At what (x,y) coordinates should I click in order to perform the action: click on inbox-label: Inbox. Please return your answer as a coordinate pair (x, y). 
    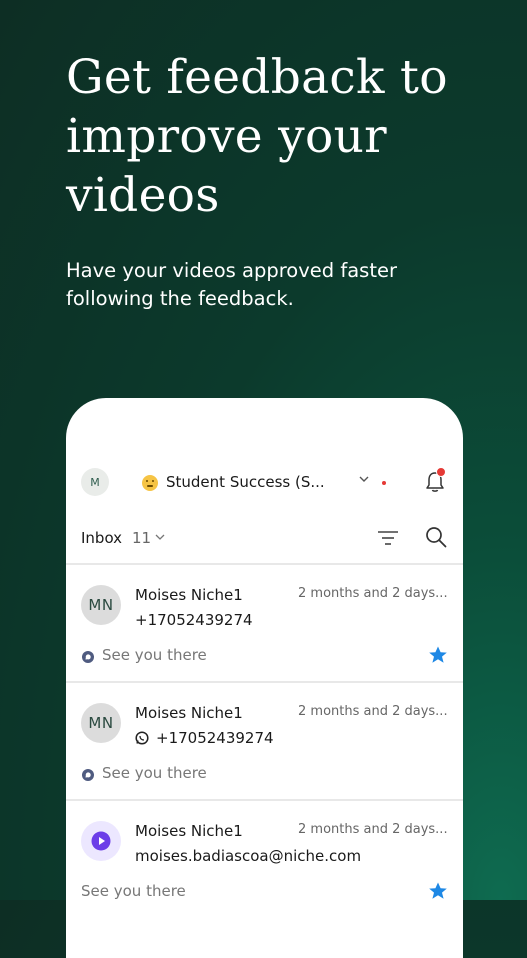
    Looking at the image, I should click on (101, 538).